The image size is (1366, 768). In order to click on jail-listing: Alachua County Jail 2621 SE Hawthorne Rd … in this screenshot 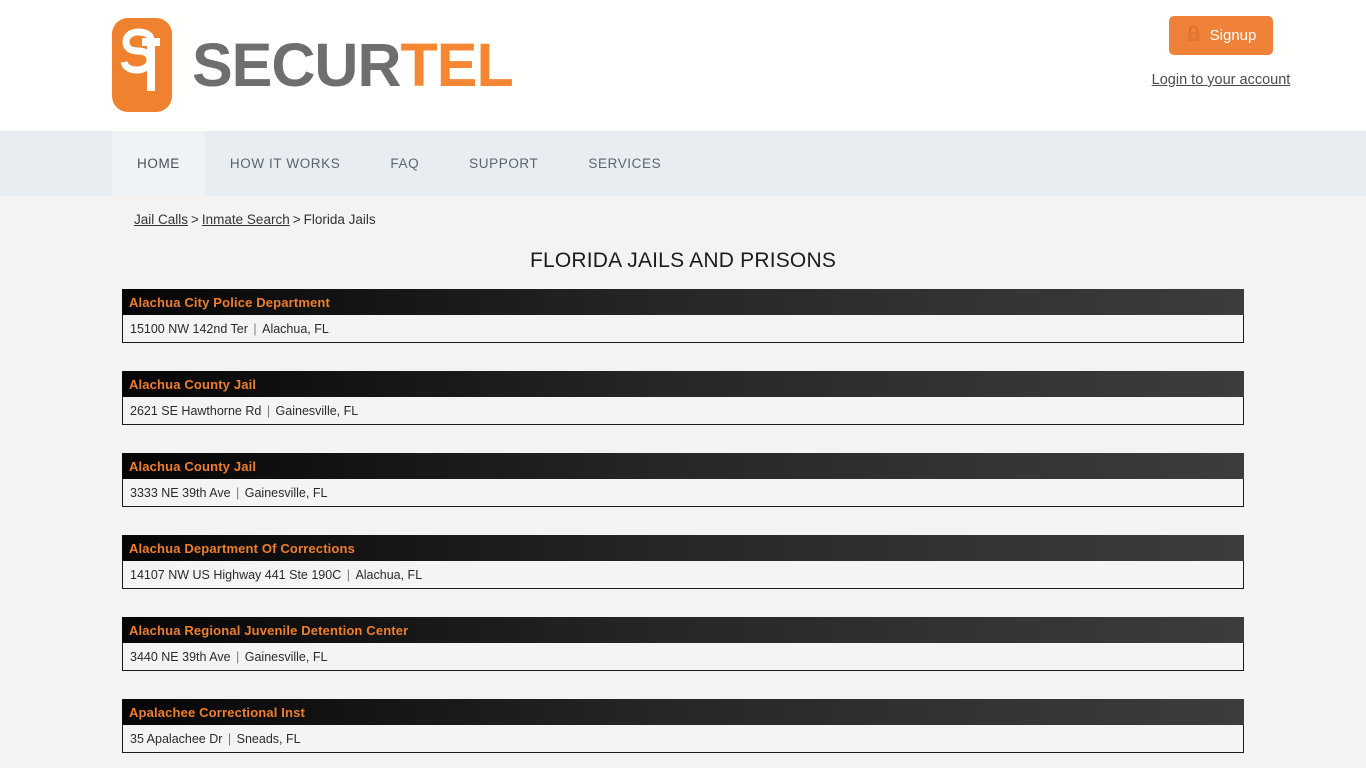, I will do `click(683, 398)`.